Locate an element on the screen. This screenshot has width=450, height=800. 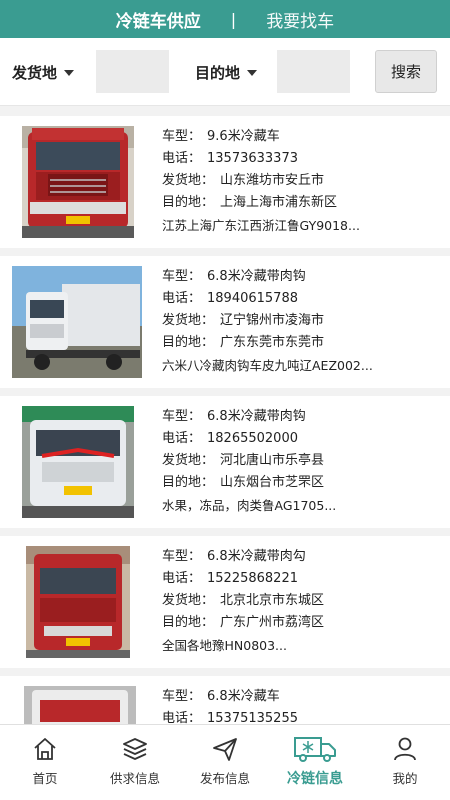
destination-dropdown: 目的地 is located at coordinates (226, 72).